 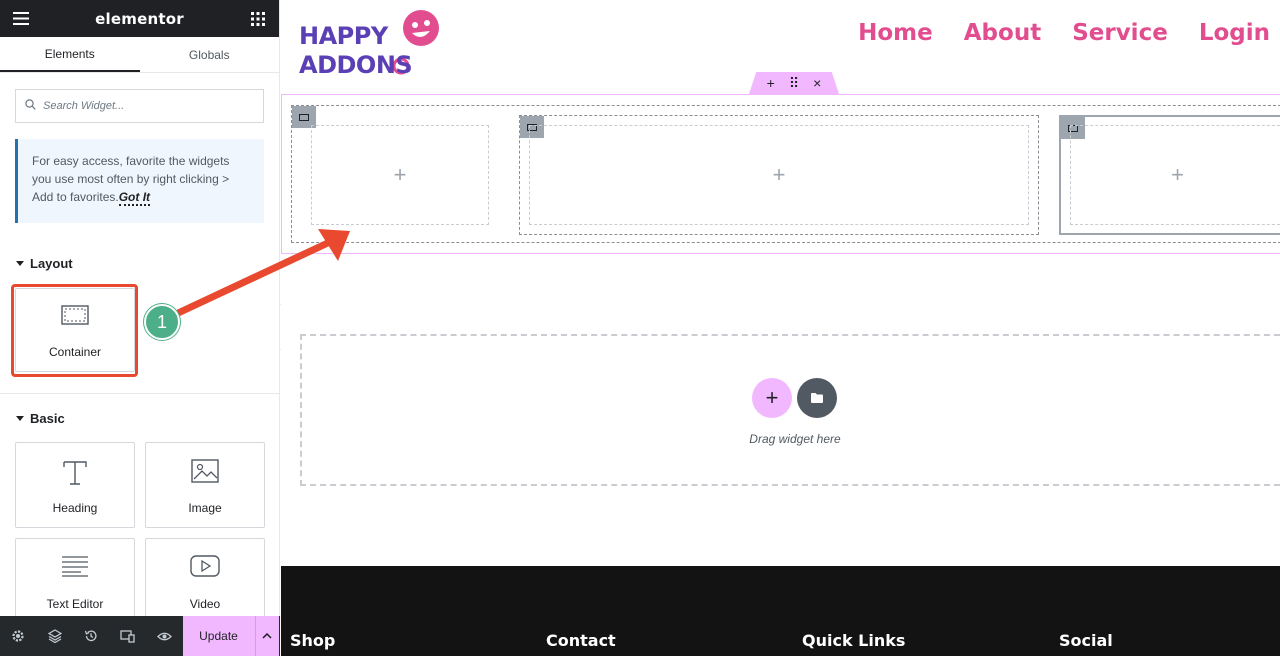 What do you see at coordinates (75, 567) in the screenshot?
I see `text-editor-icon` at bounding box center [75, 567].